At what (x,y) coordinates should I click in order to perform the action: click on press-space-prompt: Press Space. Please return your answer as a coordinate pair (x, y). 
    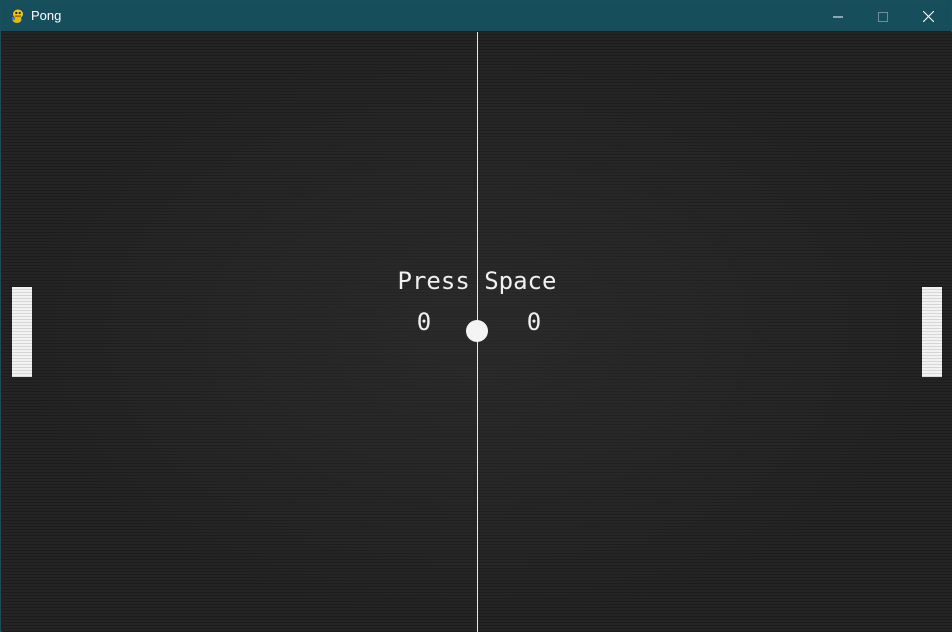
    Looking at the image, I should click on (477, 281).